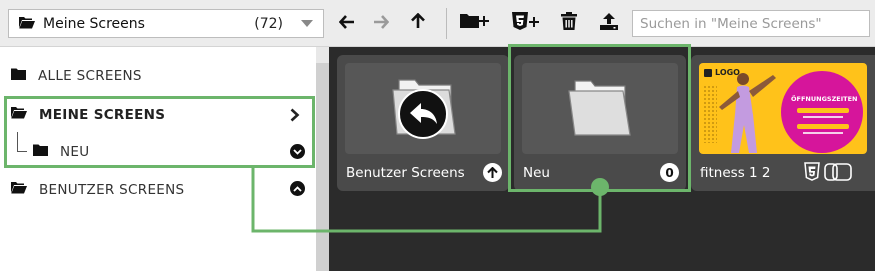 Image resolution: width=875 pixels, height=271 pixels. I want to click on folder-select: Meine Screens (72), so click(166, 23).